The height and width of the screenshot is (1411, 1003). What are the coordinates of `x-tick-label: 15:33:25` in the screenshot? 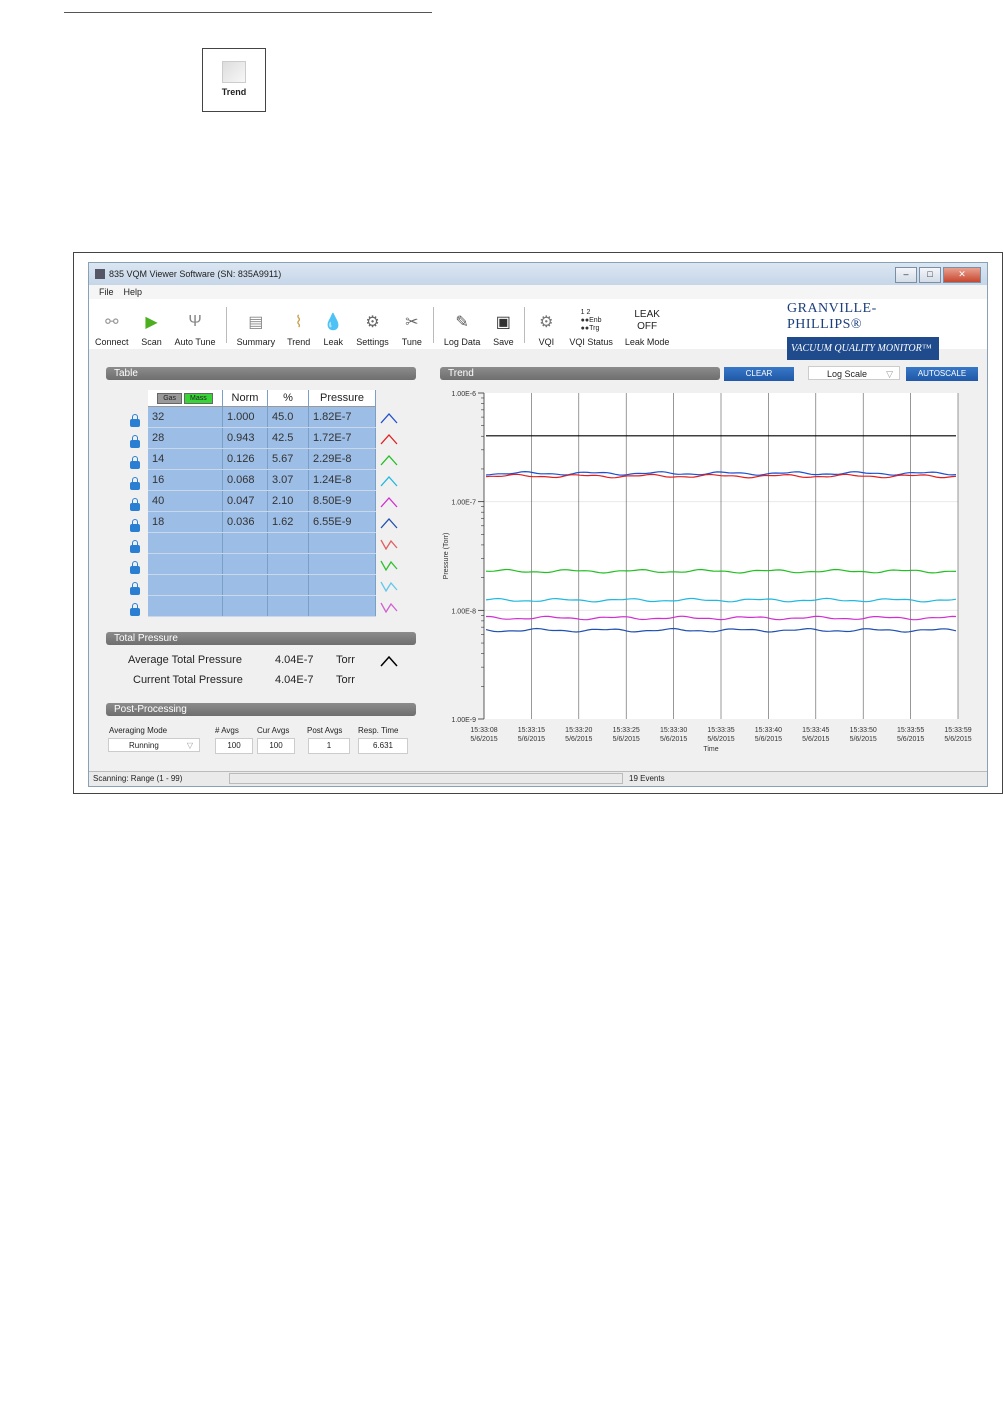 It's located at (626, 730).